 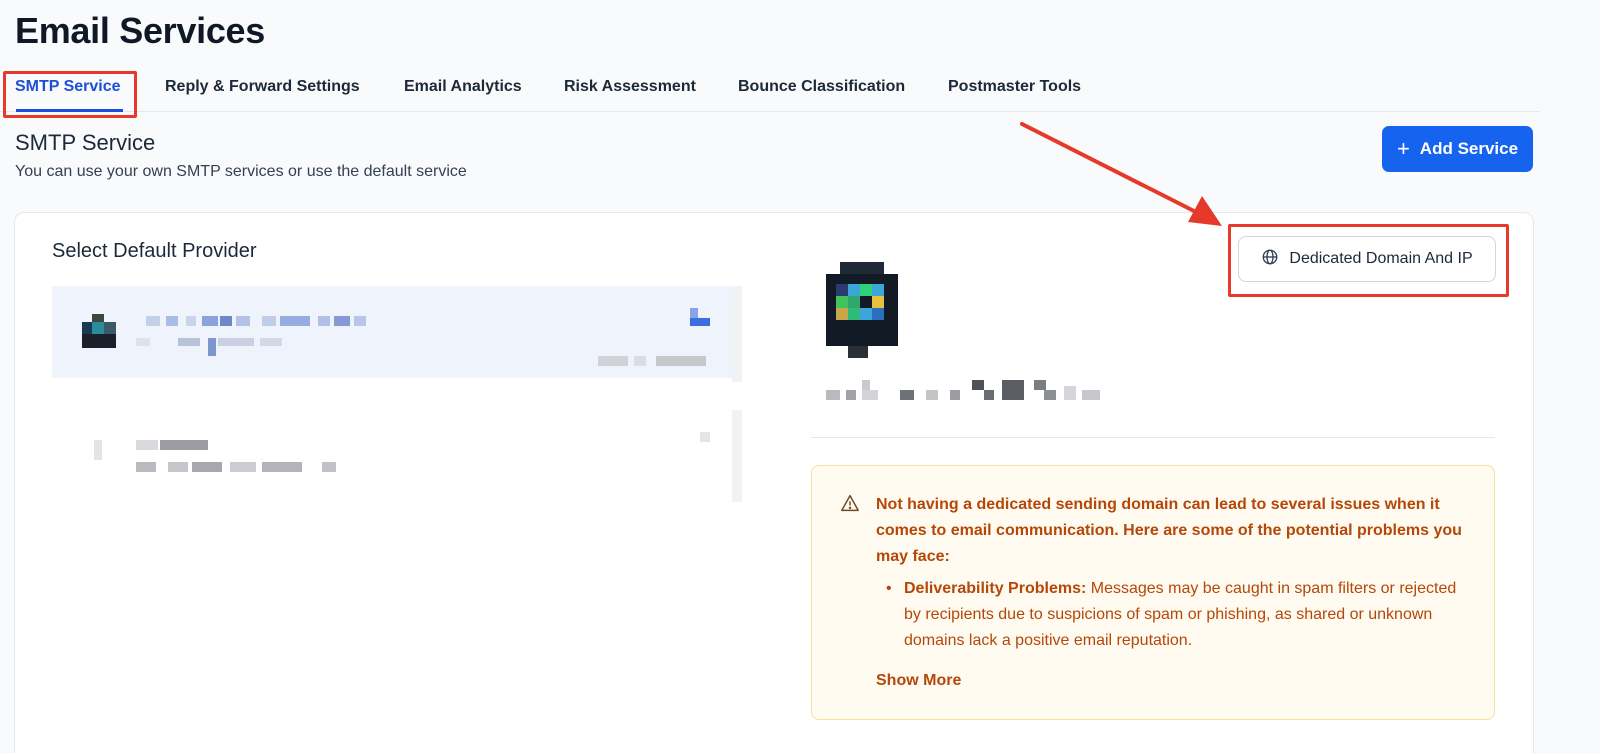 I want to click on add-service-button: + Add Service, so click(x=1457, y=149).